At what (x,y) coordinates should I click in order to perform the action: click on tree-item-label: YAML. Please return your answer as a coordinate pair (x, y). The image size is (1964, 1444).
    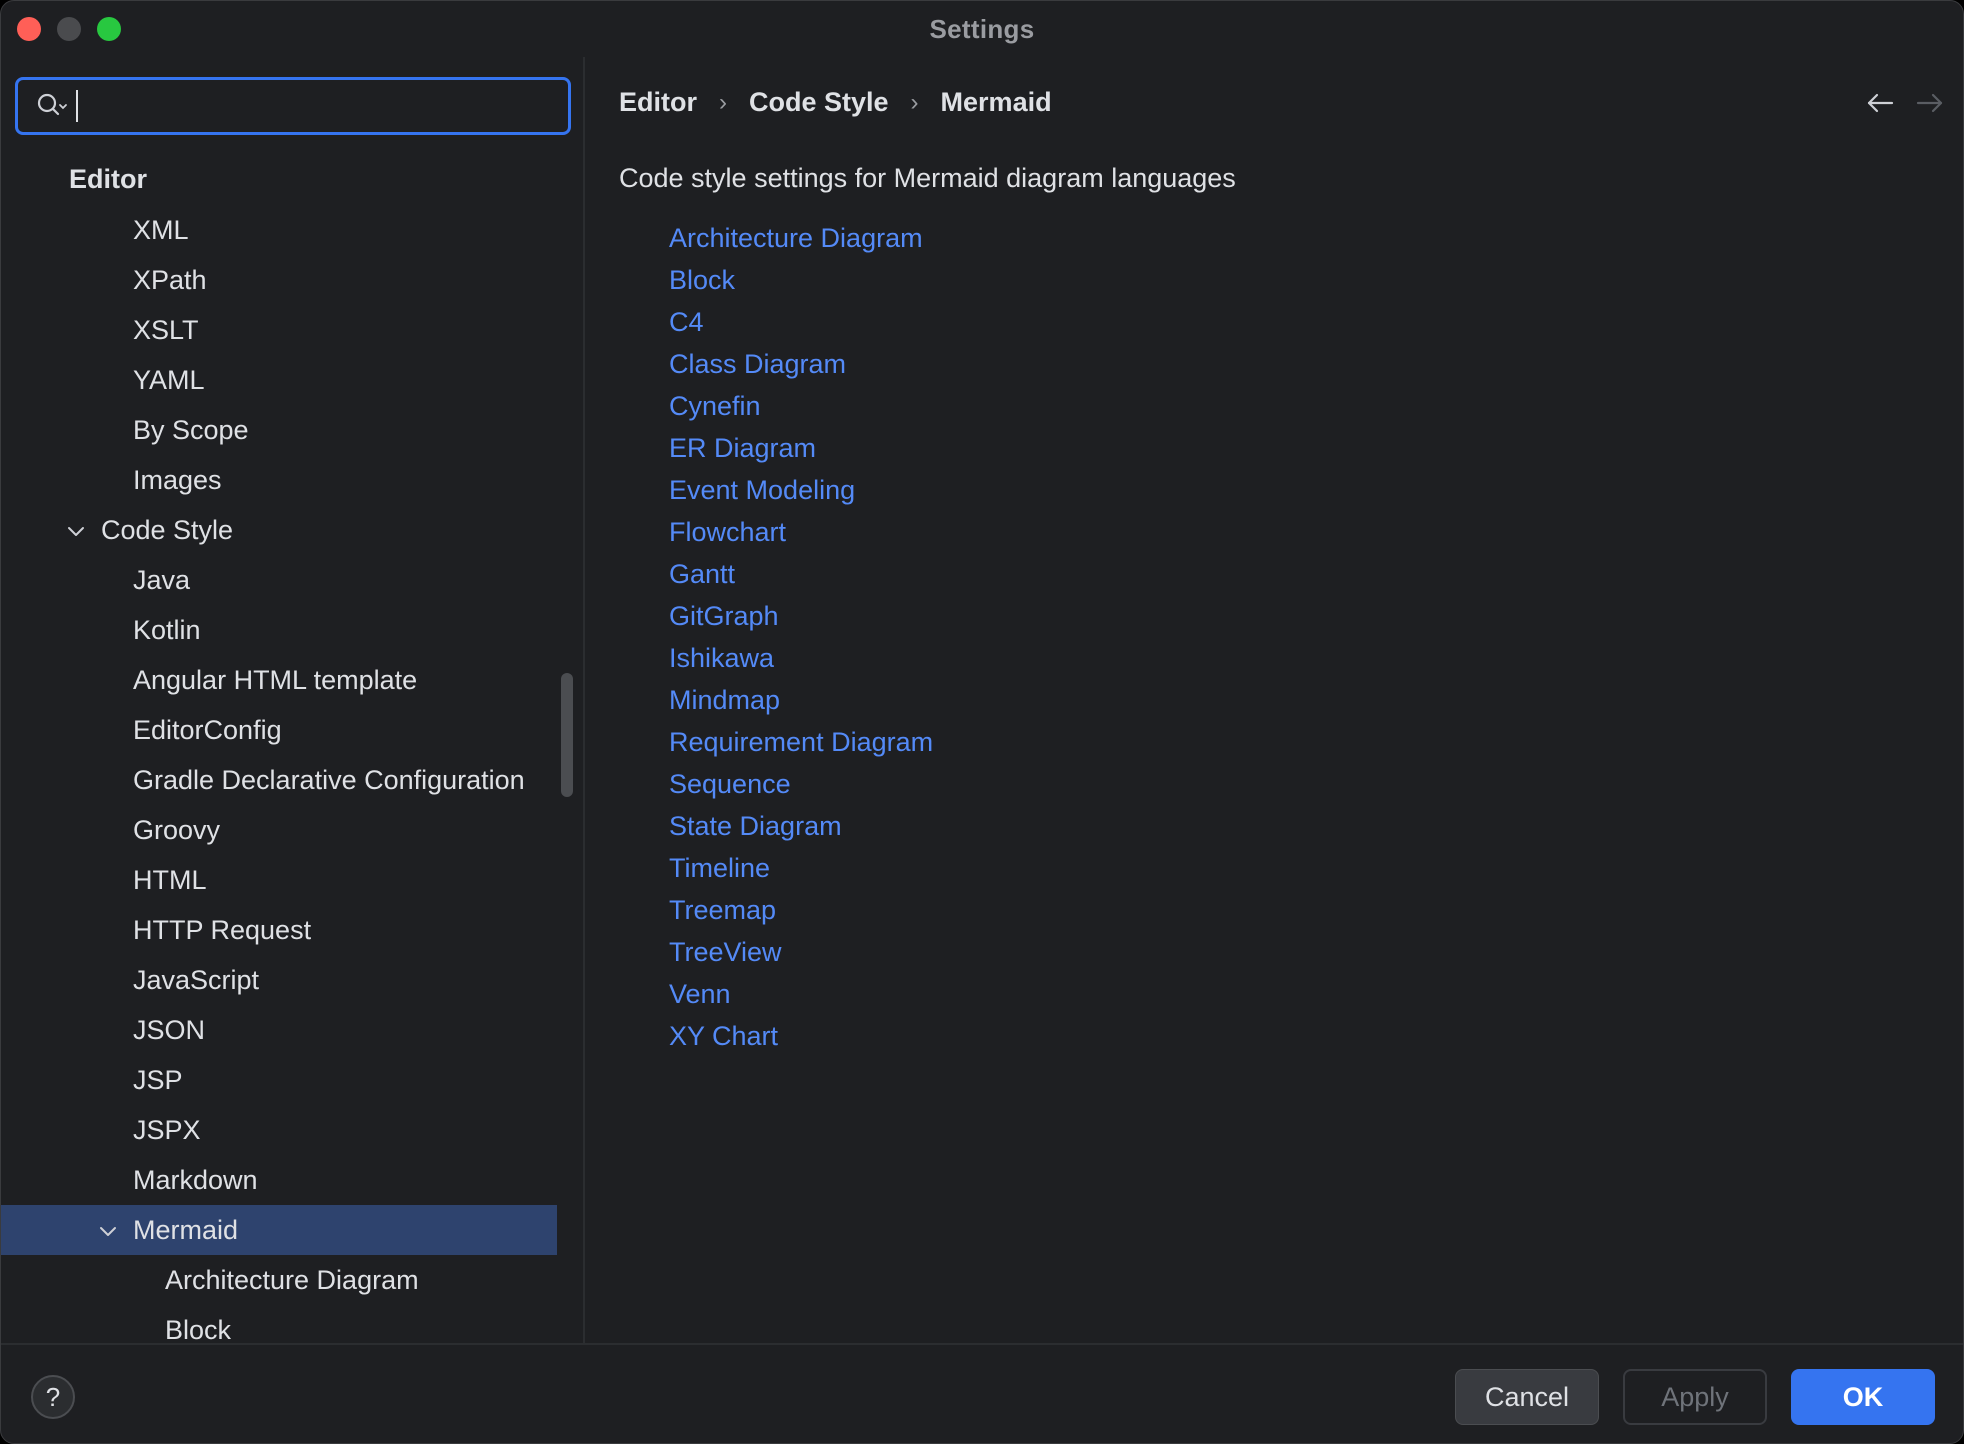
    Looking at the image, I should click on (169, 379).